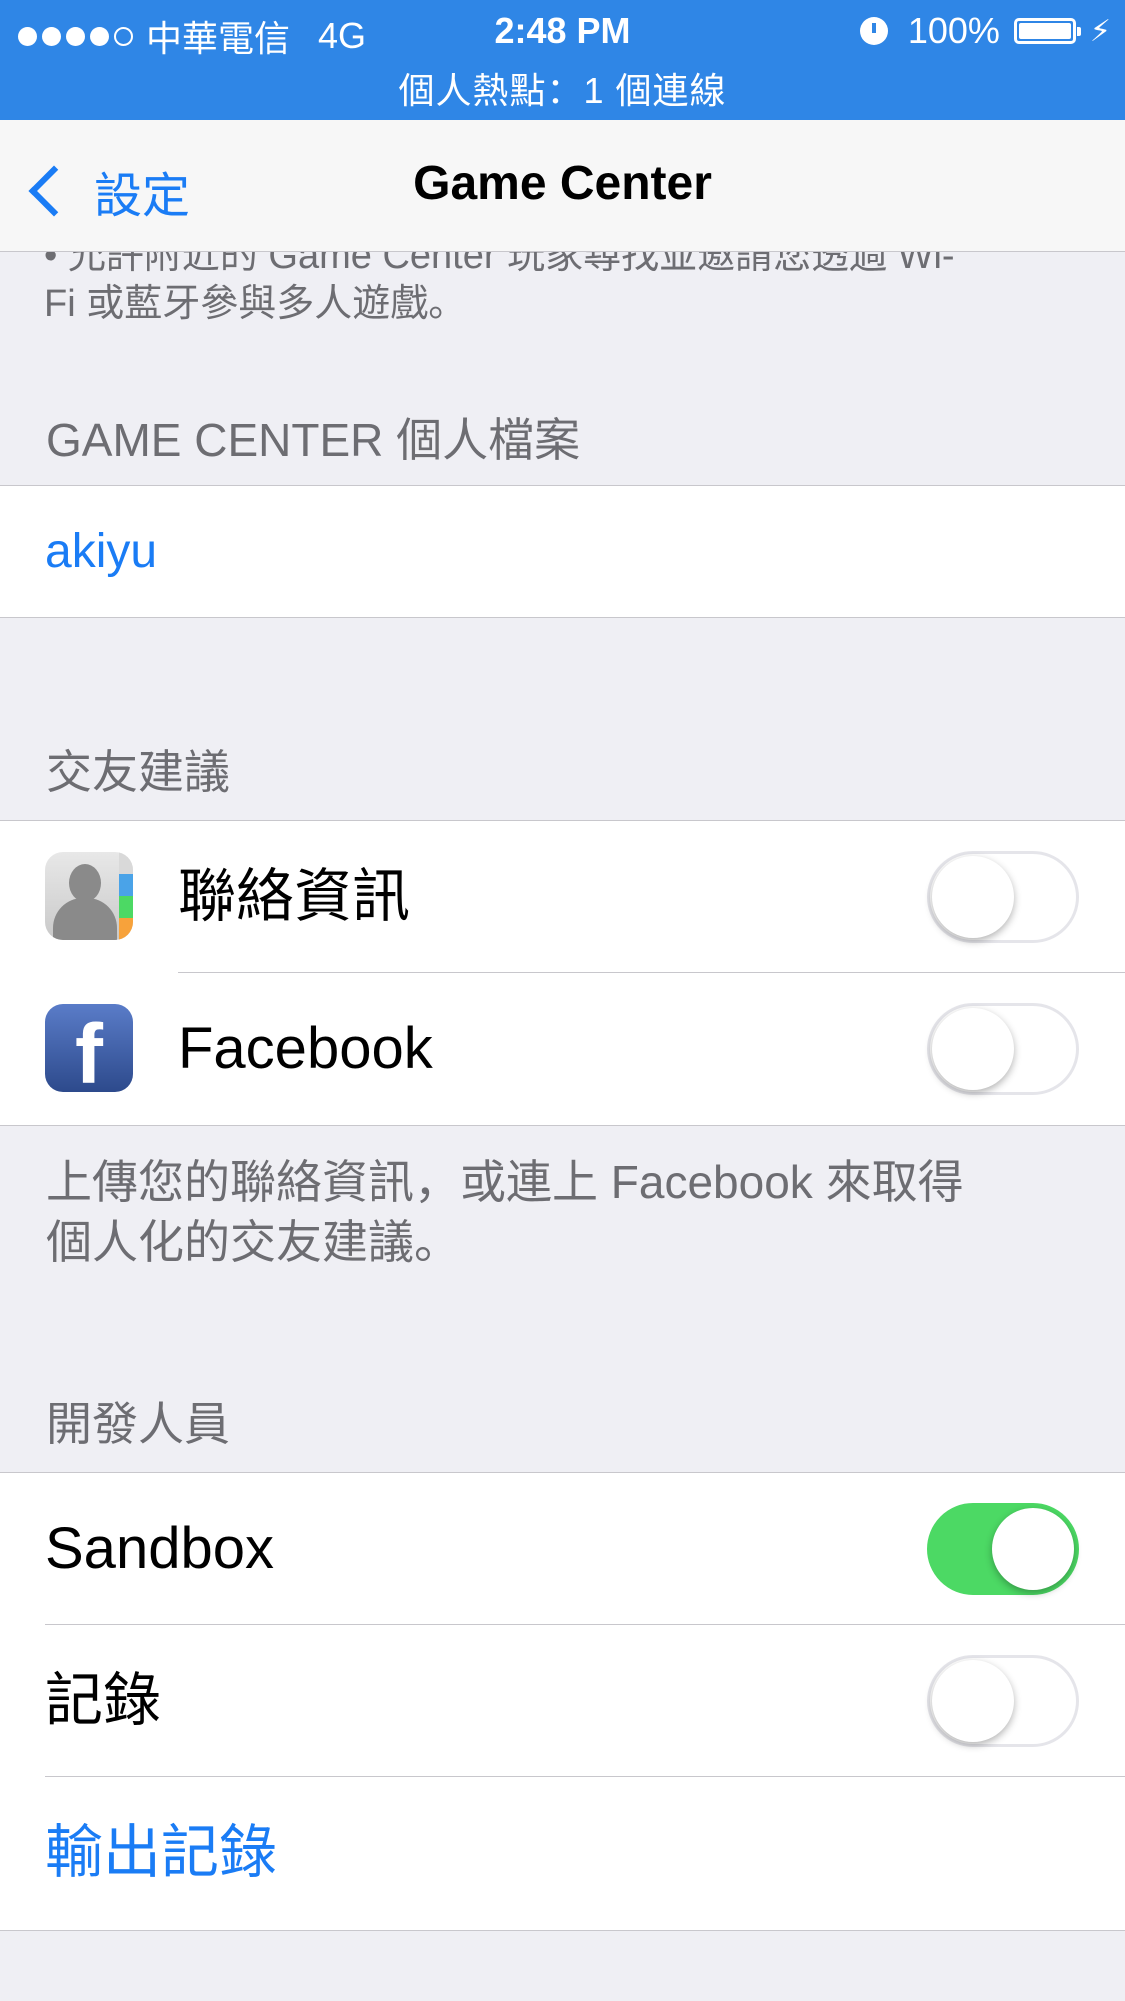 The height and width of the screenshot is (2001, 1125). I want to click on page-title: Game Center, so click(562, 183).